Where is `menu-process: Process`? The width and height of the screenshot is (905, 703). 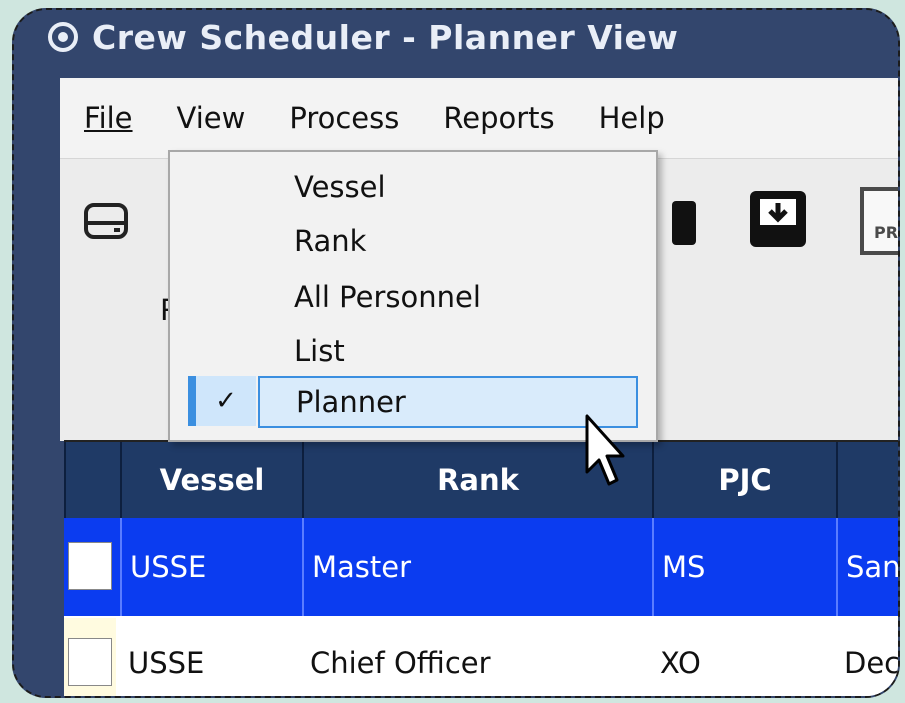
menu-process: Process is located at coordinates (344, 118).